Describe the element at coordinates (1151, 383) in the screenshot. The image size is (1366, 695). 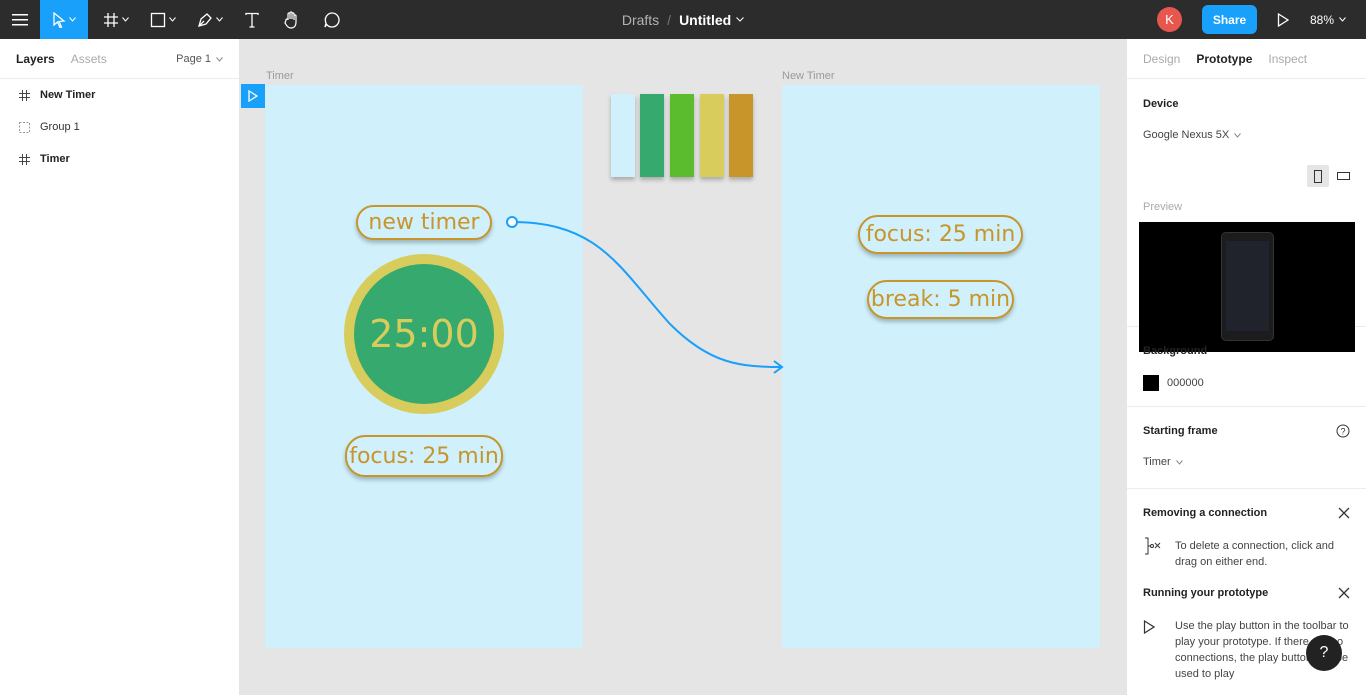
I see `color-swatch` at that location.